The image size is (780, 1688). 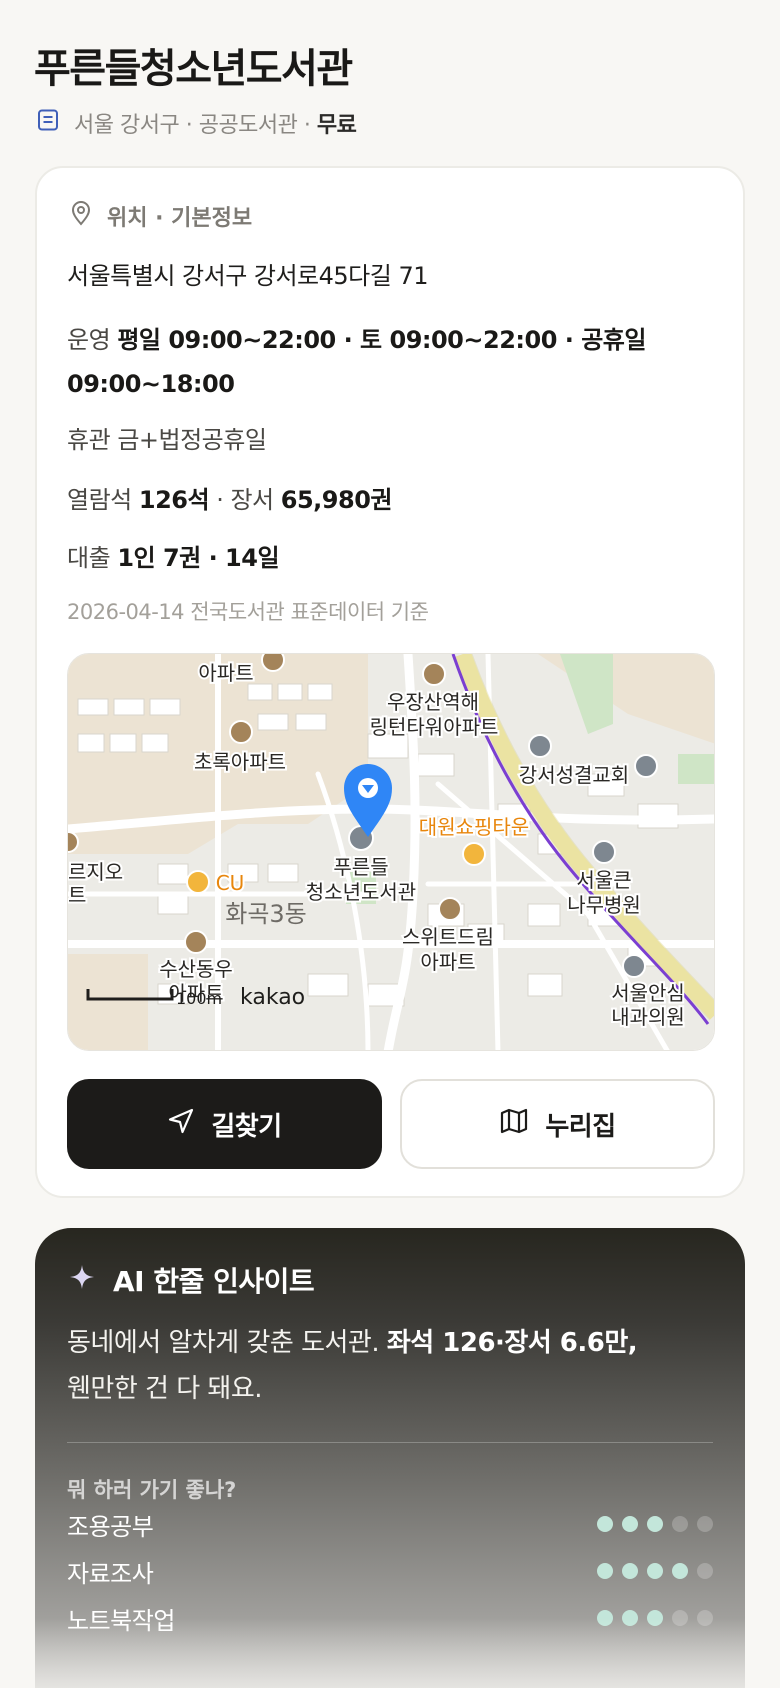 I want to click on map-scale: 100m, so click(x=199, y=998).